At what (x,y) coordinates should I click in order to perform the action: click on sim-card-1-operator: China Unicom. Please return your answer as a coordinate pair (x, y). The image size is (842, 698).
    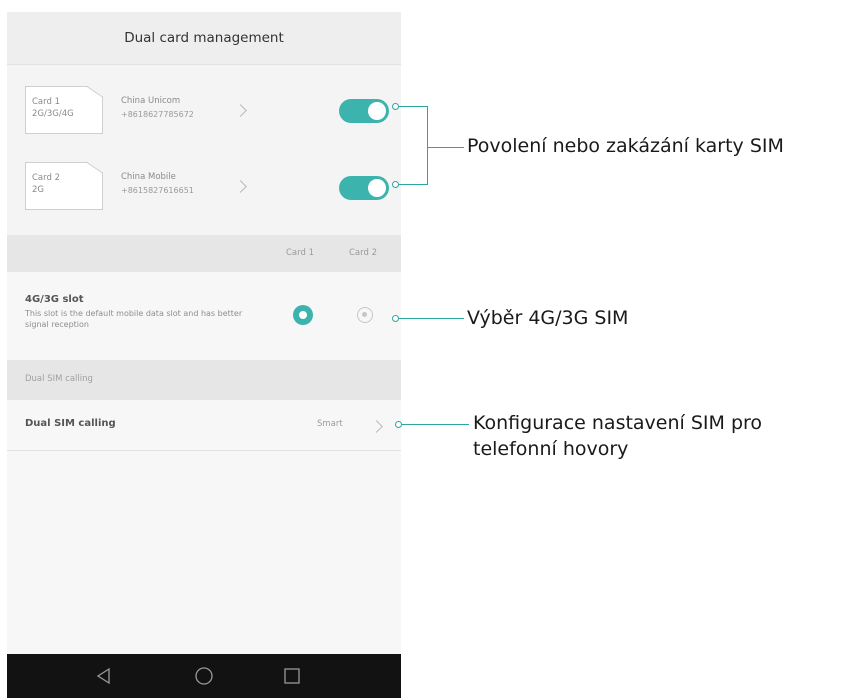
    Looking at the image, I should click on (151, 101).